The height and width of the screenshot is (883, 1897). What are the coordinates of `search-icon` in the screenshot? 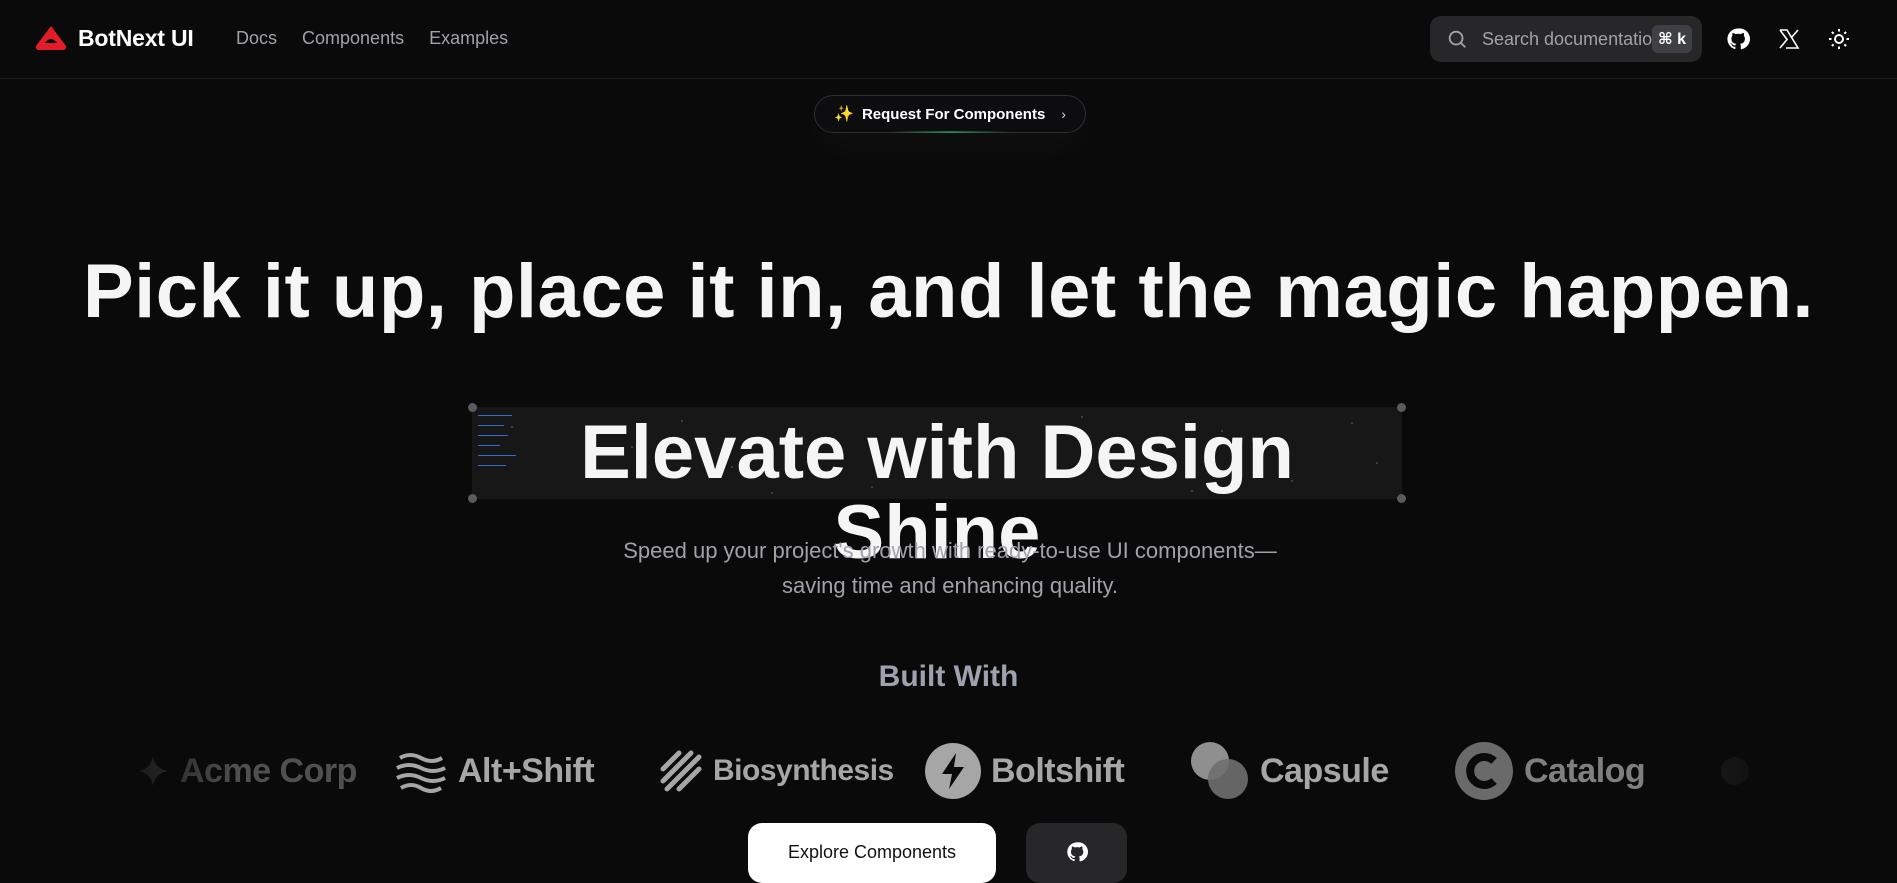 It's located at (1457, 39).